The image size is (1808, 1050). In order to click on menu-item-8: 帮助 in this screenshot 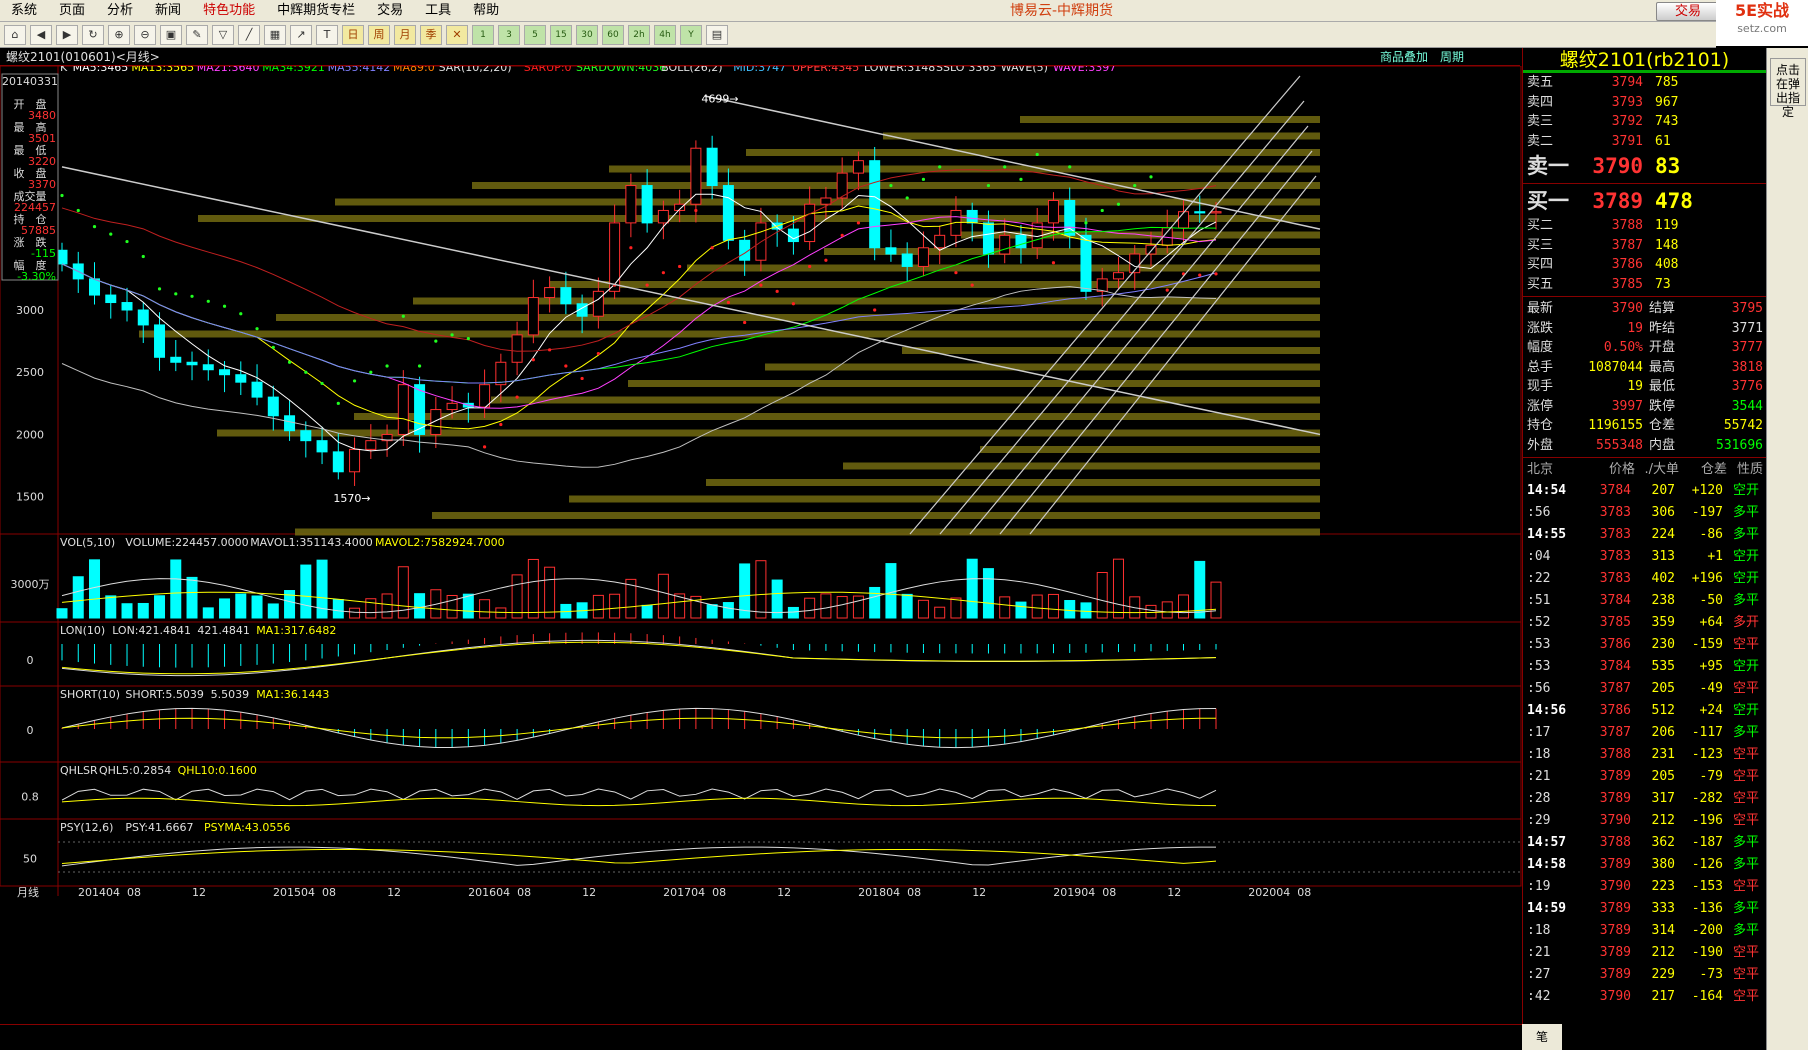, I will do `click(486, 11)`.